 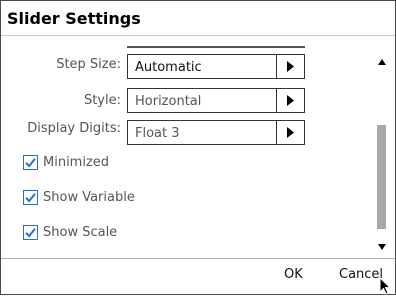 What do you see at coordinates (293, 274) in the screenshot?
I see `ok-button: OK` at bounding box center [293, 274].